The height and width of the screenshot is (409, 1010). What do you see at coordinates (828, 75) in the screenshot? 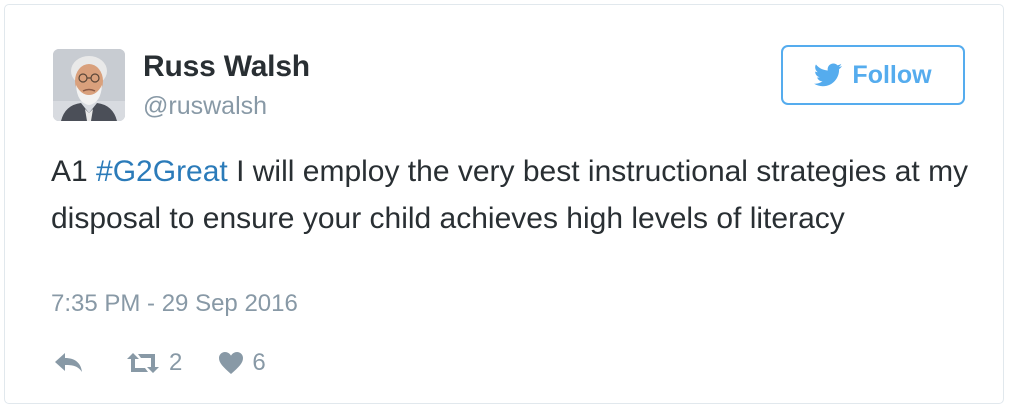
I see `twitter-bird-icon` at bounding box center [828, 75].